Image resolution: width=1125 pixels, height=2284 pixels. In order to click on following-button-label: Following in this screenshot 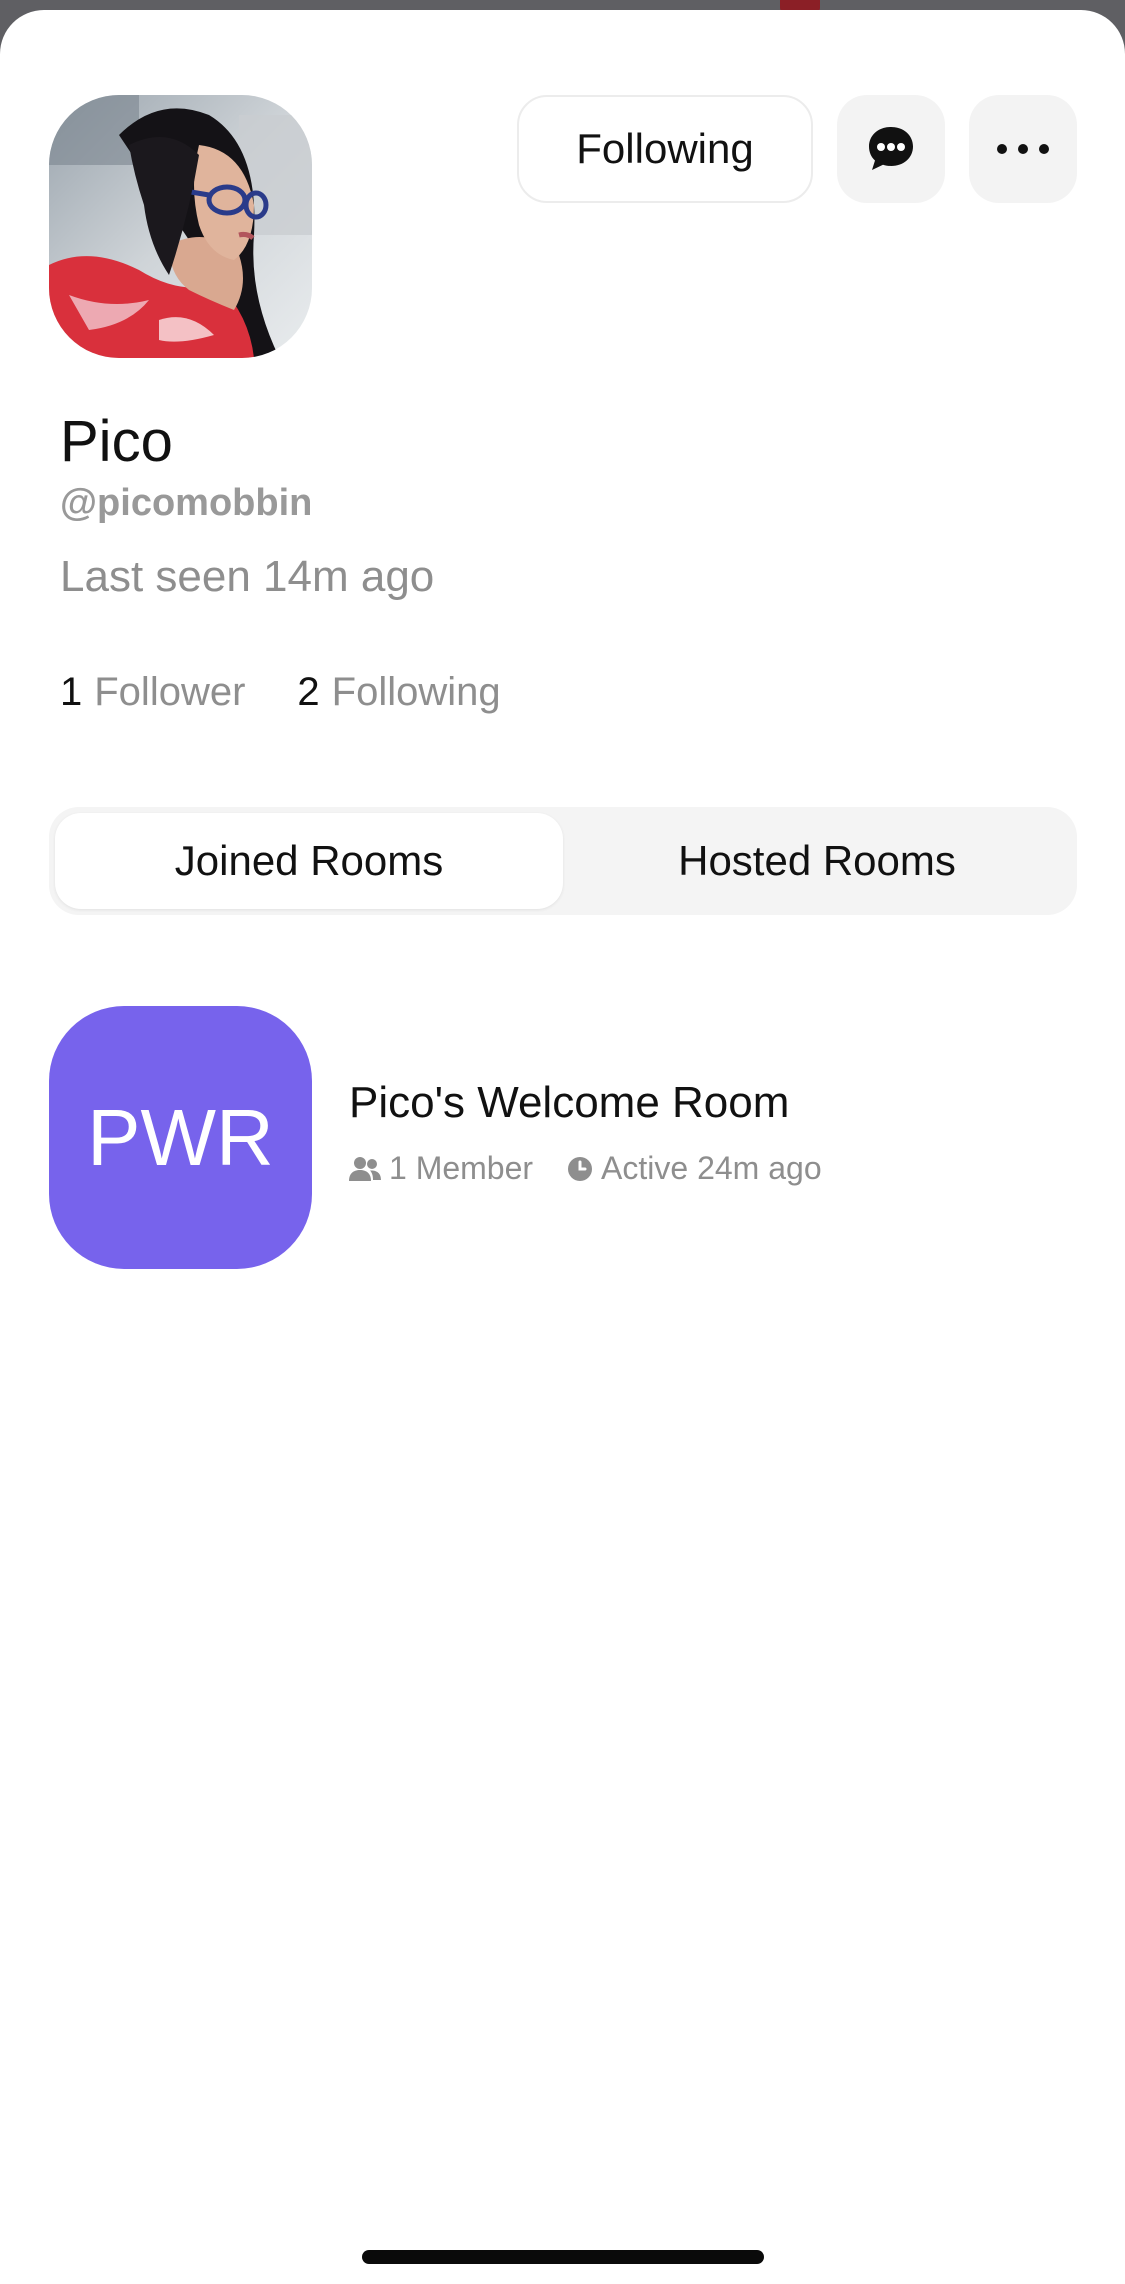, I will do `click(665, 148)`.